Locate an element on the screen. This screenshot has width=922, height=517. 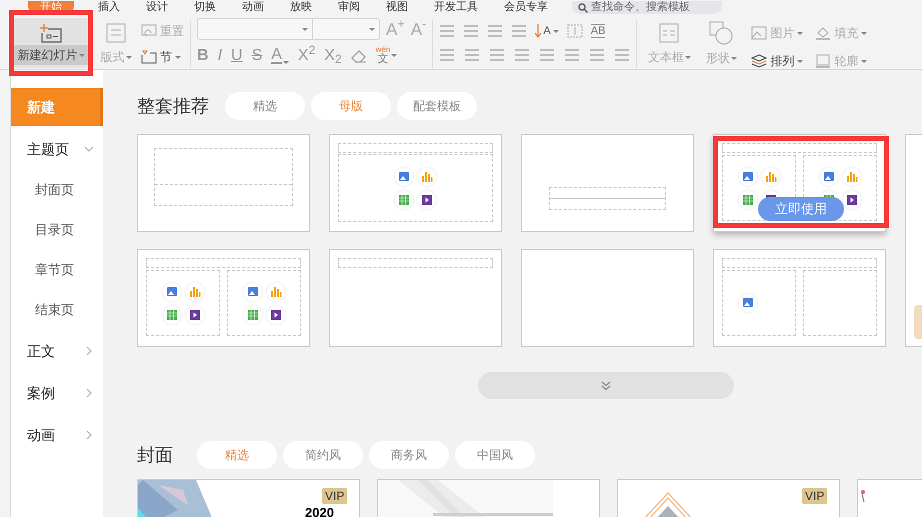
expand-button is located at coordinates (606, 385).